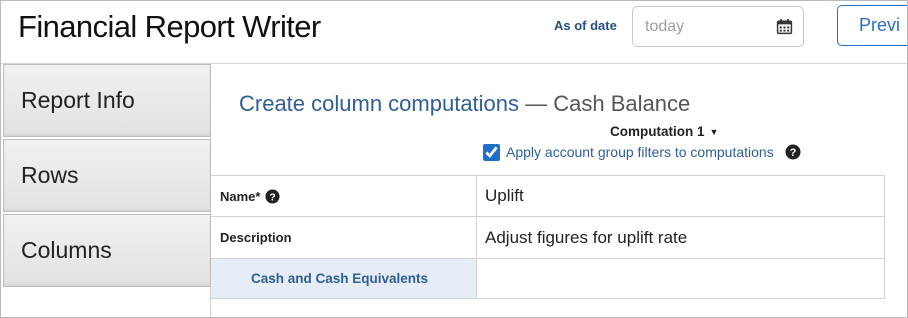 The image size is (908, 318). Describe the element at coordinates (784, 26) in the screenshot. I see `calendar-icon` at that location.